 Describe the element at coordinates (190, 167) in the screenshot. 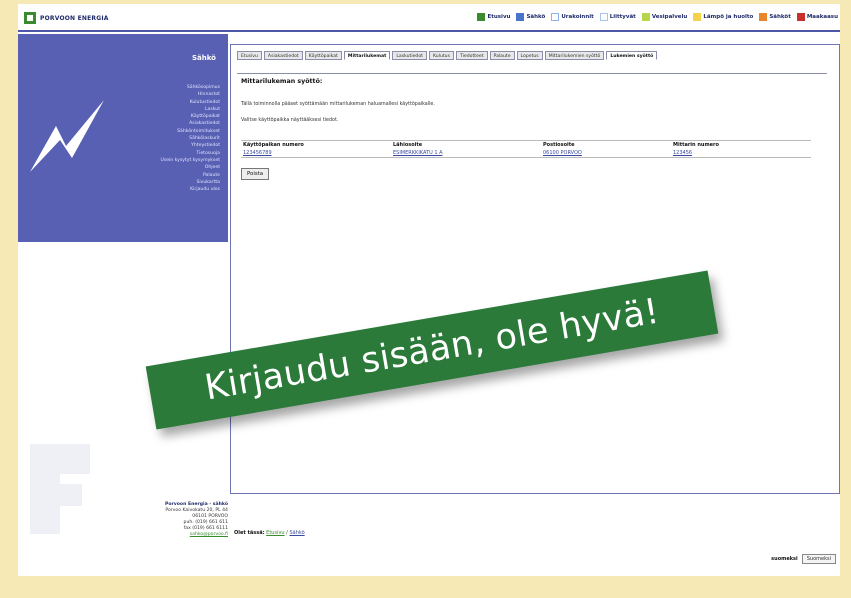

I see `sidebar-item: Ohjeet` at that location.